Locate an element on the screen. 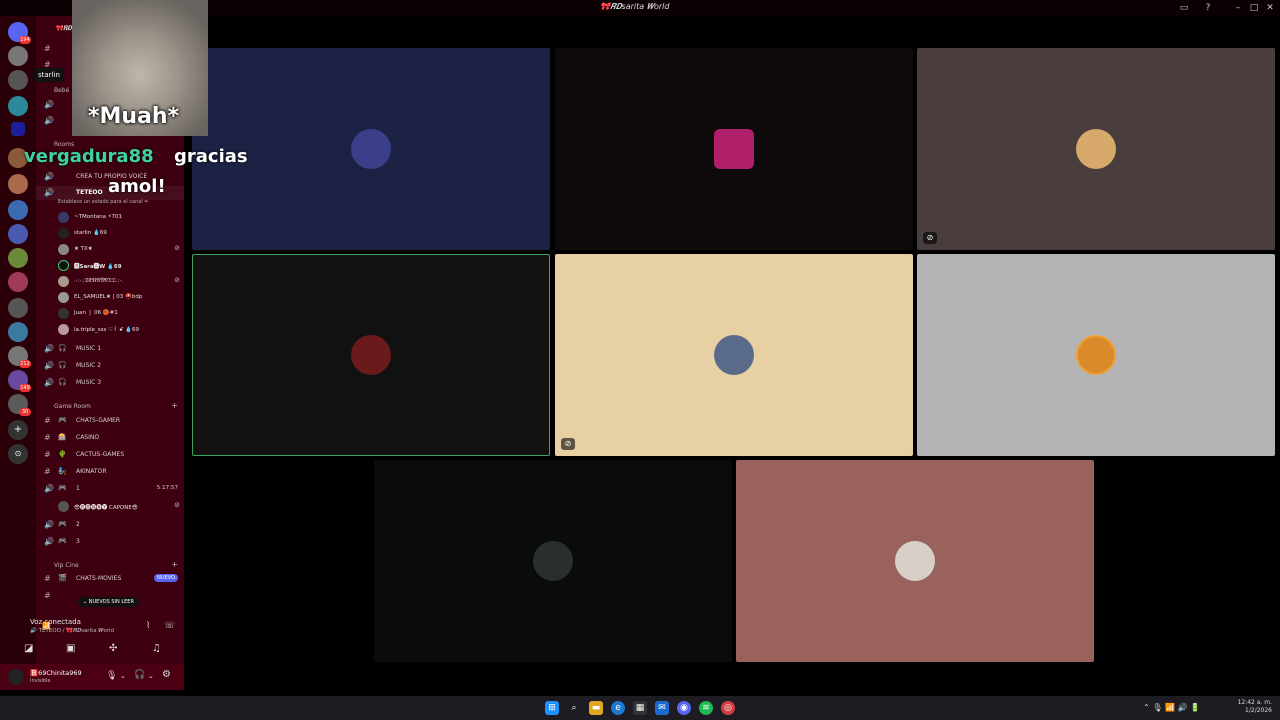  edge-icon: e is located at coordinates (618, 708).